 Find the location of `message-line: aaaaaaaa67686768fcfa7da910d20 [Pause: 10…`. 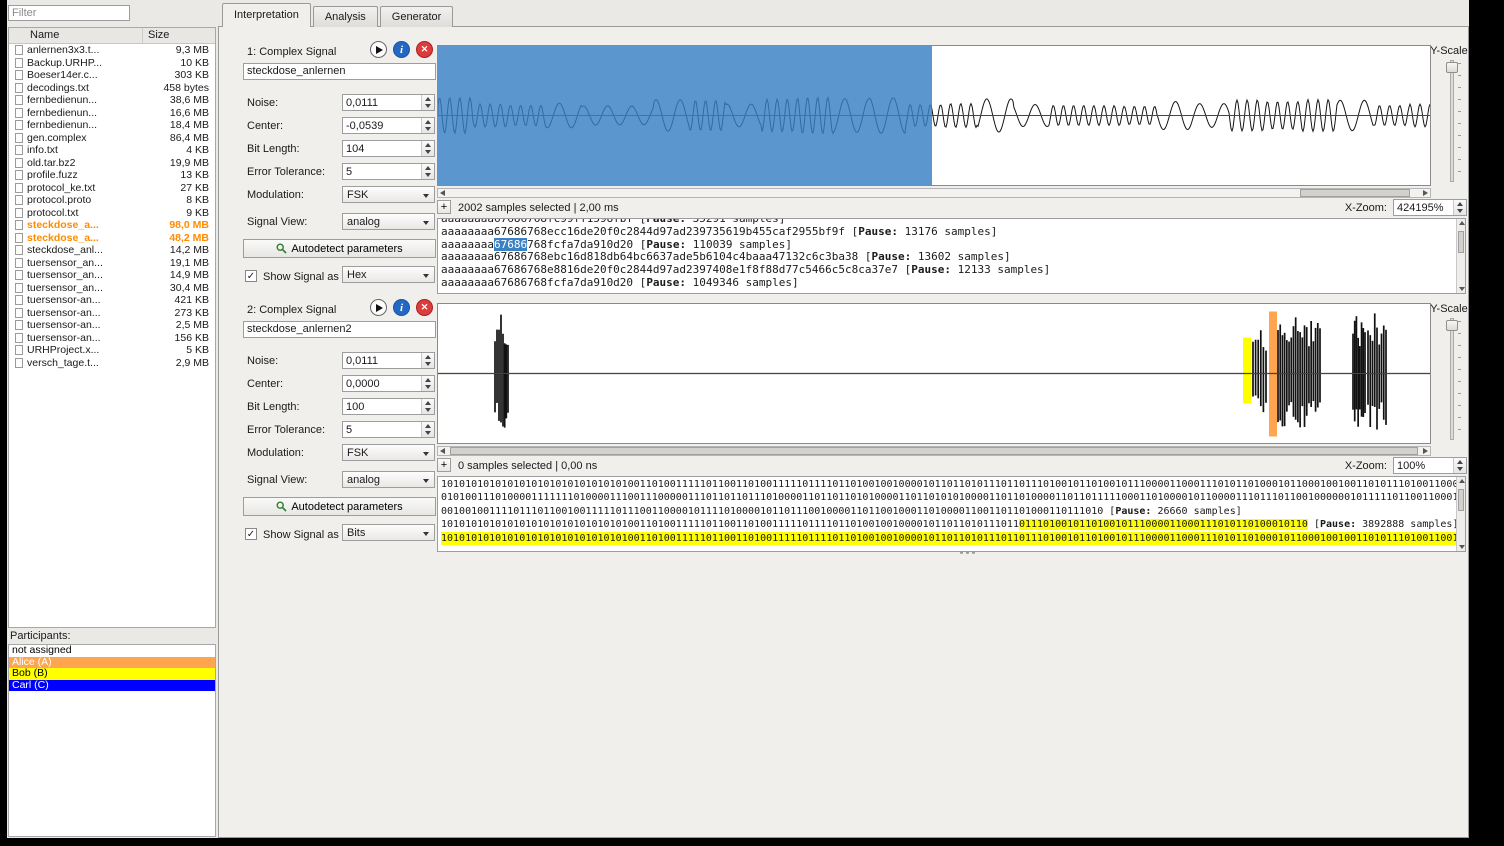

message-line: aaaaaaaa67686768fcfa7da910d20 [Pause: 10… is located at coordinates (951, 283).